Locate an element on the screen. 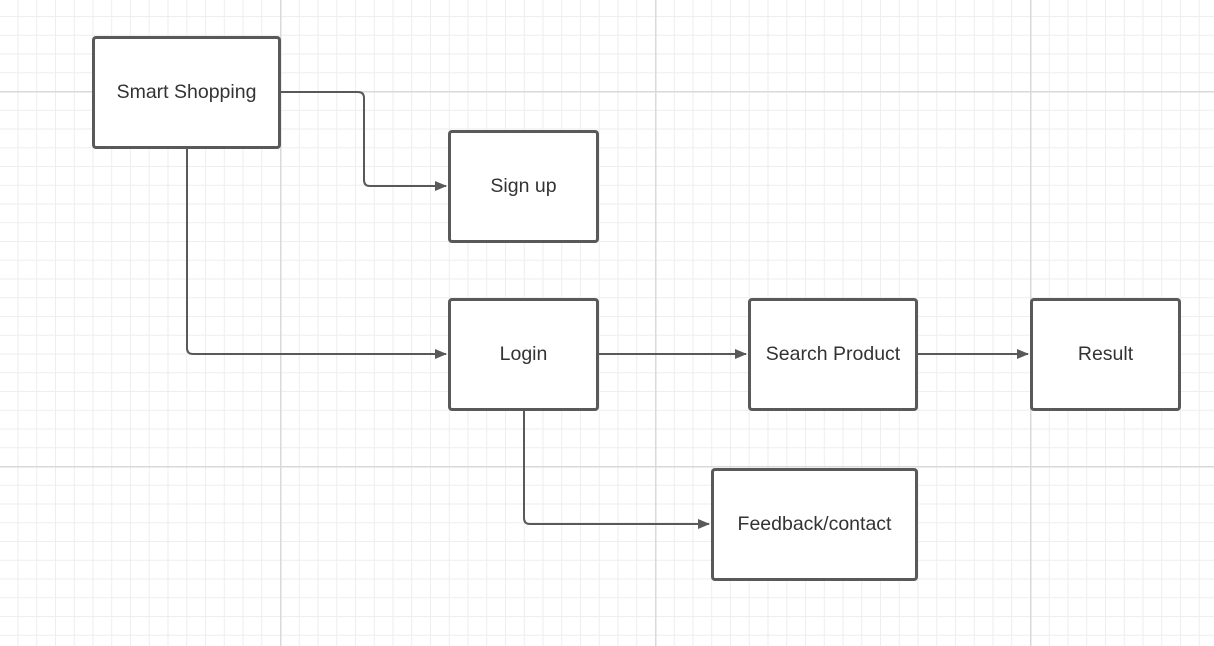 This screenshot has height=646, width=1214. node-result-label: Result is located at coordinates (1105, 354).